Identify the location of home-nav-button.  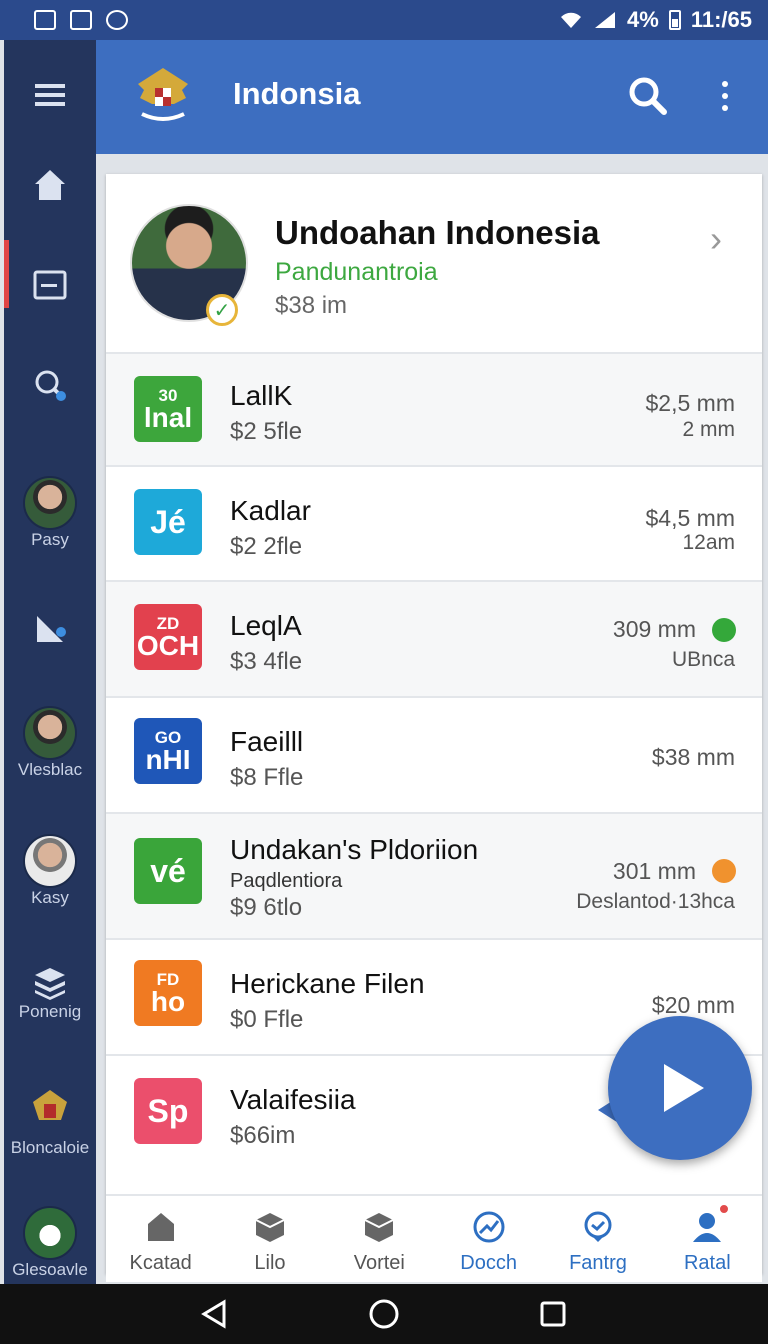
(384, 1314).